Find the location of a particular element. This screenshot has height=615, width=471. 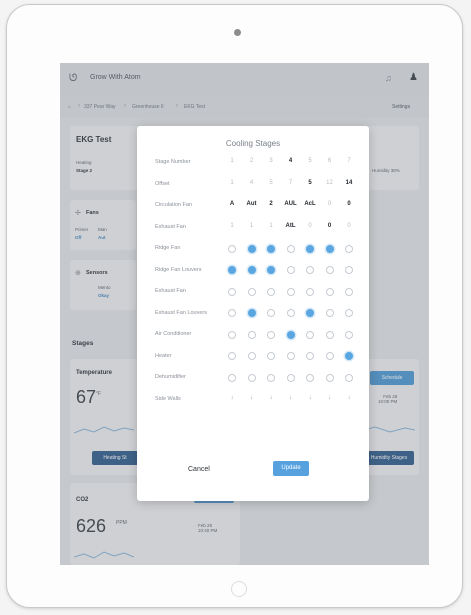

stage-cell: Aut is located at coordinates (252, 204).